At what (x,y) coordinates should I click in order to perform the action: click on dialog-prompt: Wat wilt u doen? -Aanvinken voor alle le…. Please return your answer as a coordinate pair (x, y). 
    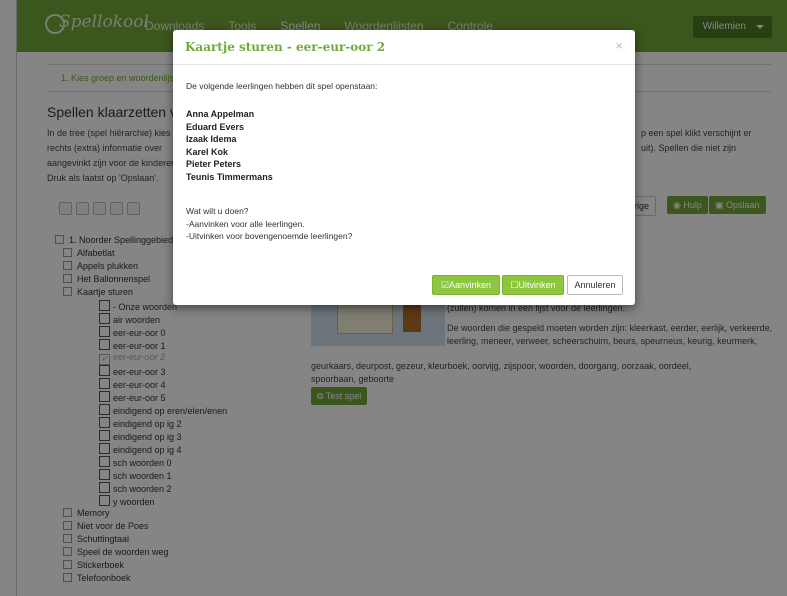
    Looking at the image, I should click on (269, 224).